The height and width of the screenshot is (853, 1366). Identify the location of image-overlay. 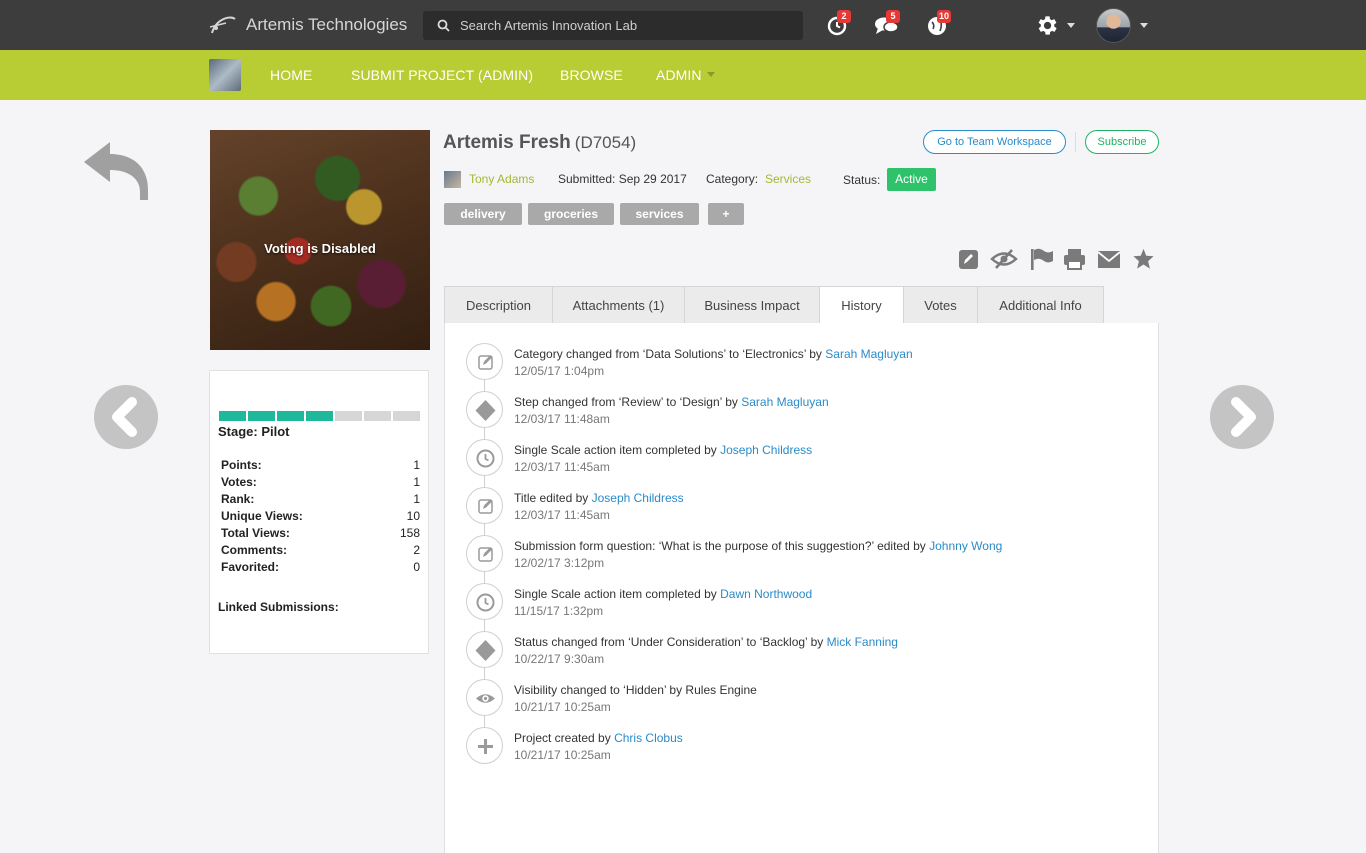
(320, 240).